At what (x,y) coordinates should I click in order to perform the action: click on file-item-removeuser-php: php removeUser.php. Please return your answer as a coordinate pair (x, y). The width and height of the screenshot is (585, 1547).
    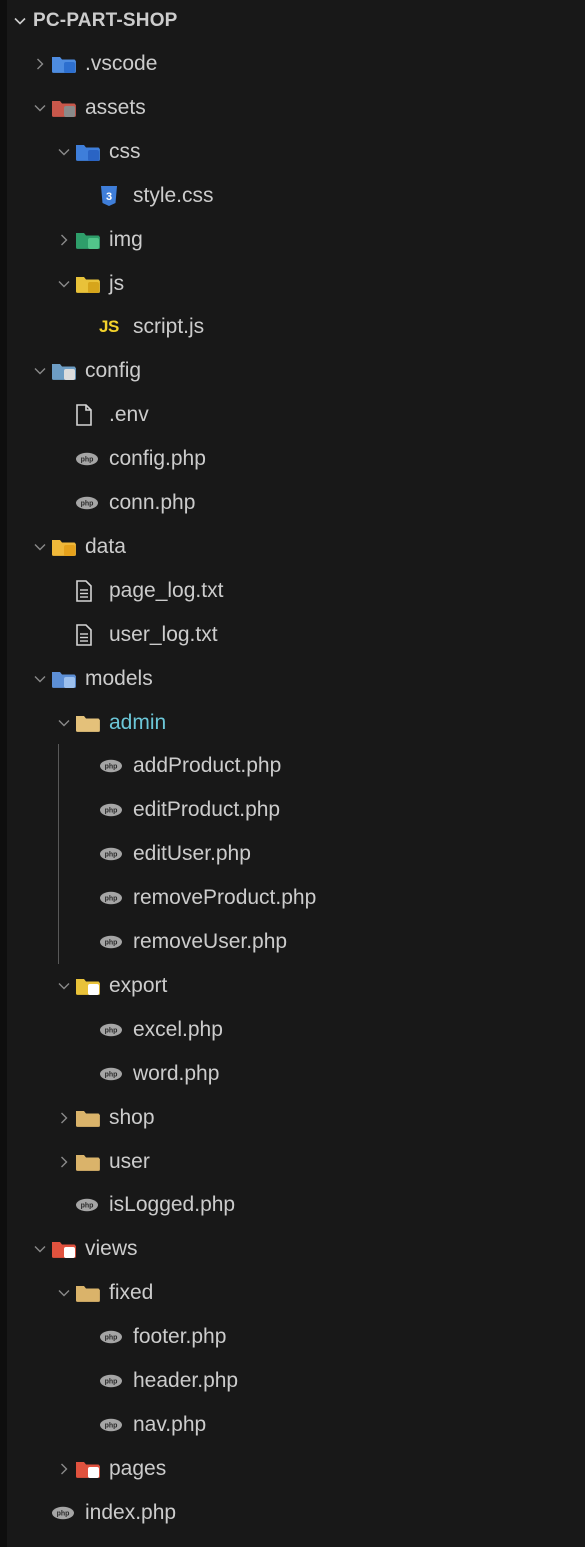
    Looking at the image, I should click on (296, 942).